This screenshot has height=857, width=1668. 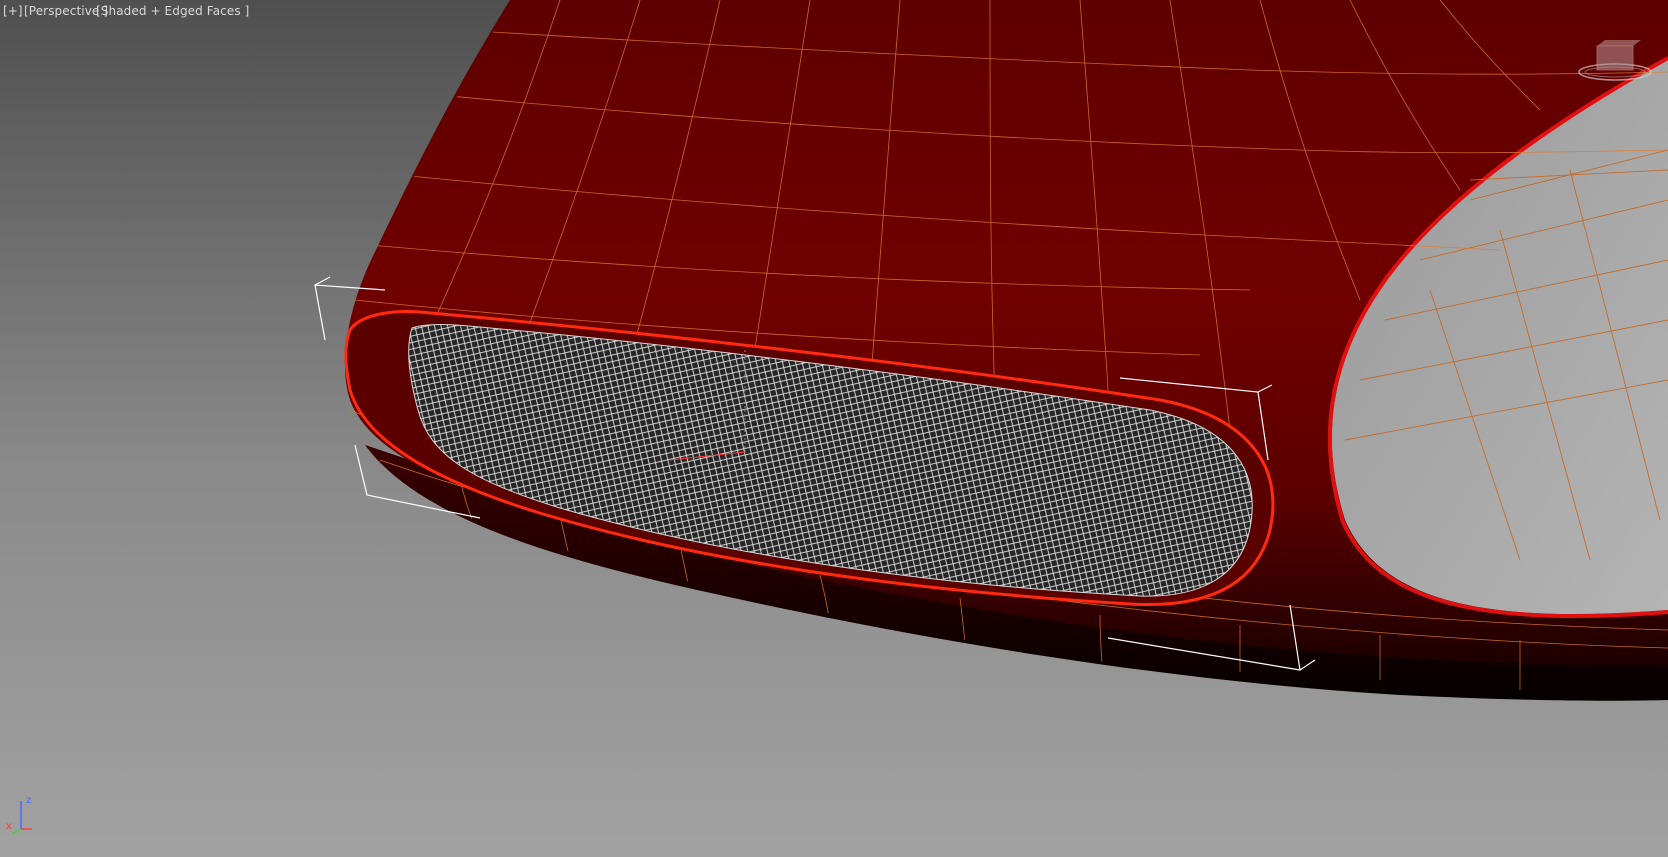 I want to click on axis-z-label: z, so click(x=28, y=800).